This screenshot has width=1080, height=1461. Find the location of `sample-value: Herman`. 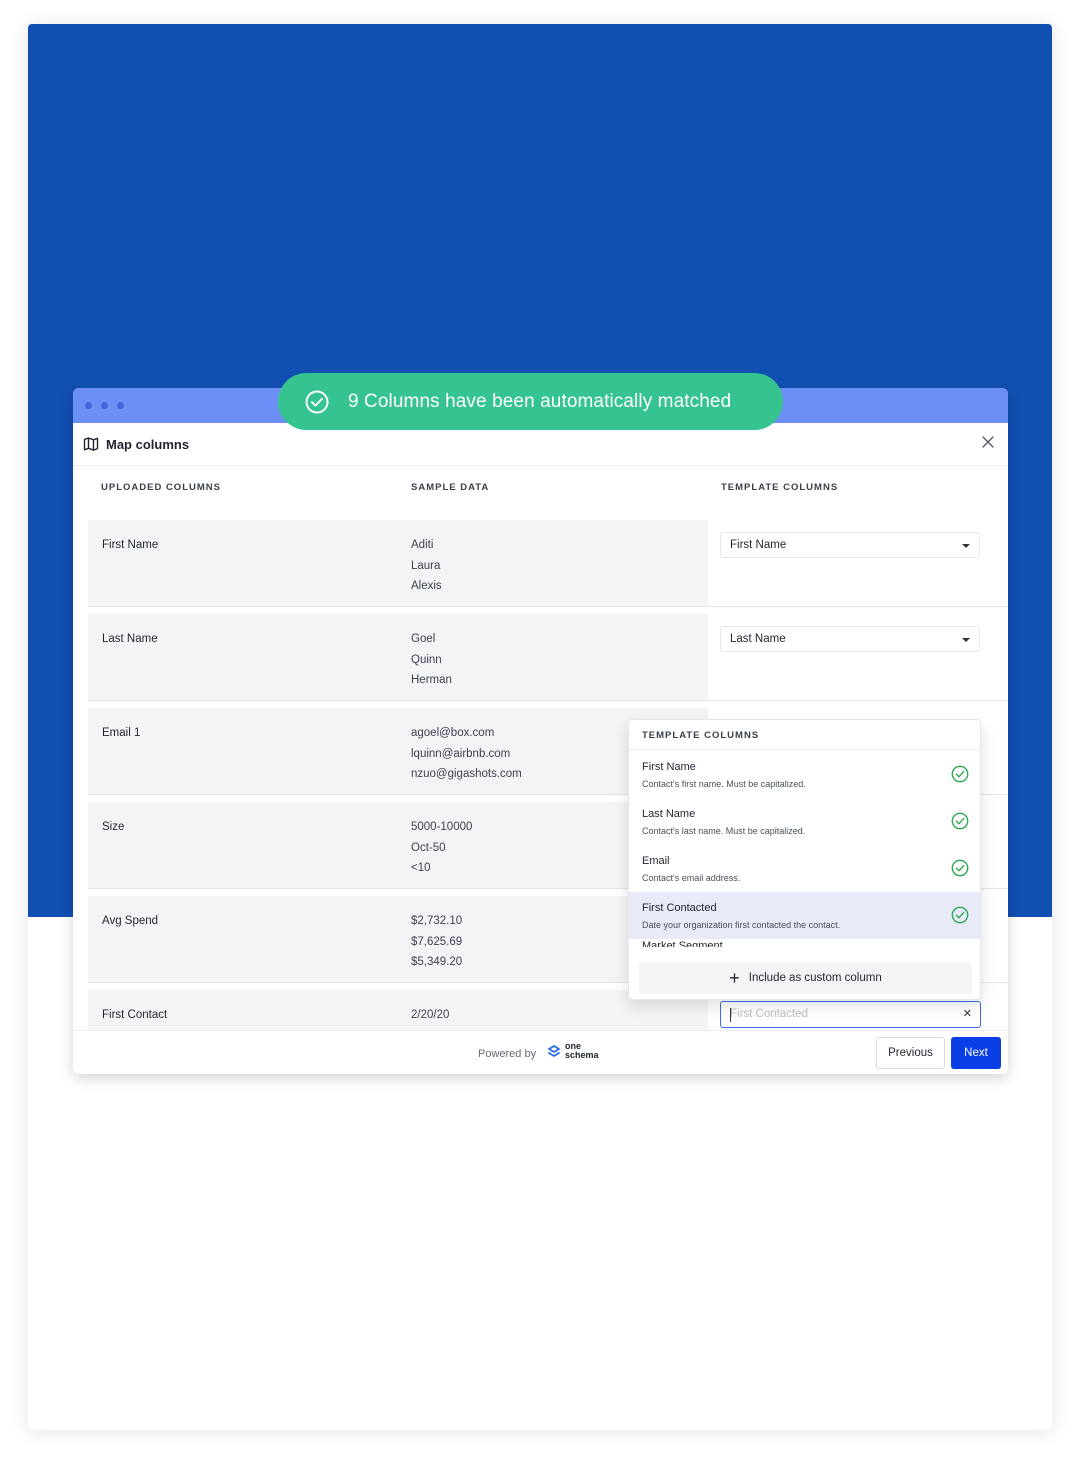

sample-value: Herman is located at coordinates (431, 680).